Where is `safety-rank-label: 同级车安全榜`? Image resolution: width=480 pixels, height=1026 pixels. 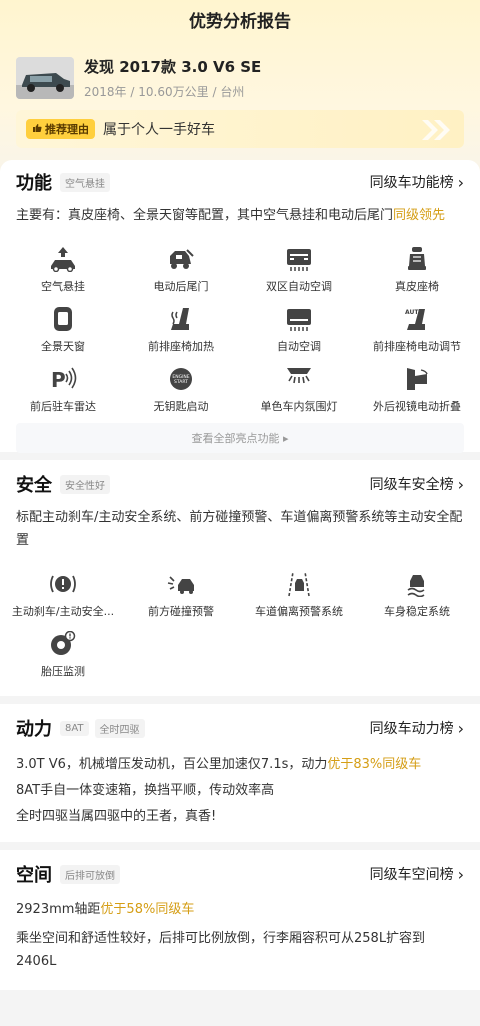
safety-rank-label: 同级车安全榜 is located at coordinates (411, 485).